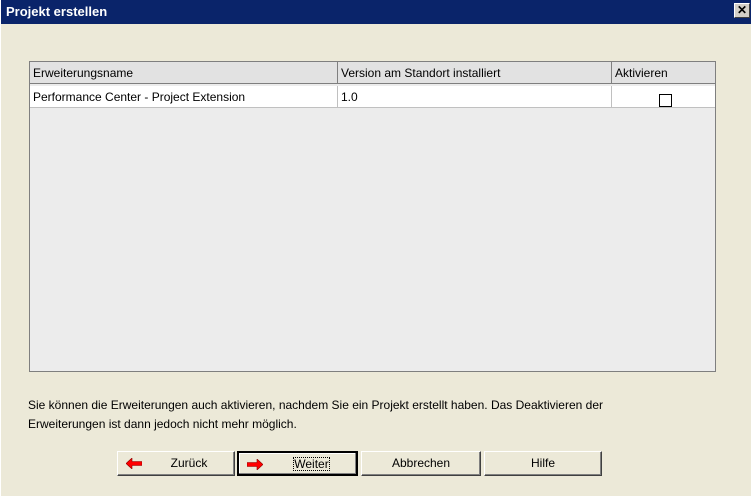 This screenshot has width=751, height=496. I want to click on help-button-label: Hilfe, so click(542, 463).